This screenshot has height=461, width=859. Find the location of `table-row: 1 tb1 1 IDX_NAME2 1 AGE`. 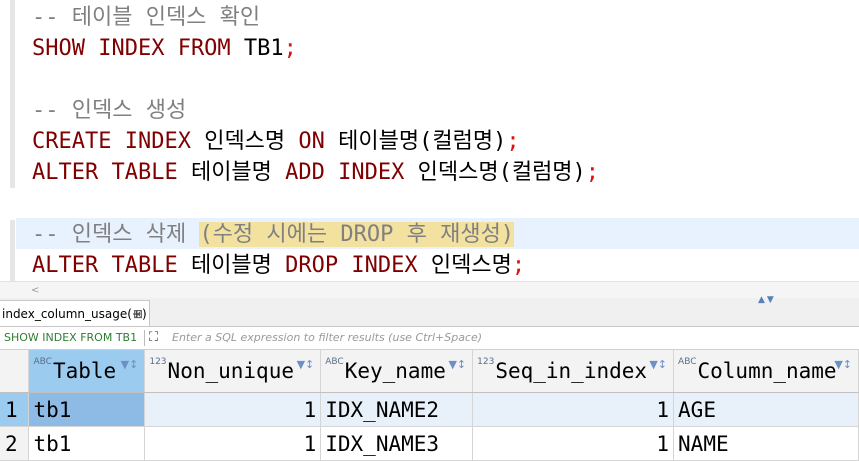

table-row: 1 tb1 1 IDX_NAME2 1 AGE is located at coordinates (429, 409).